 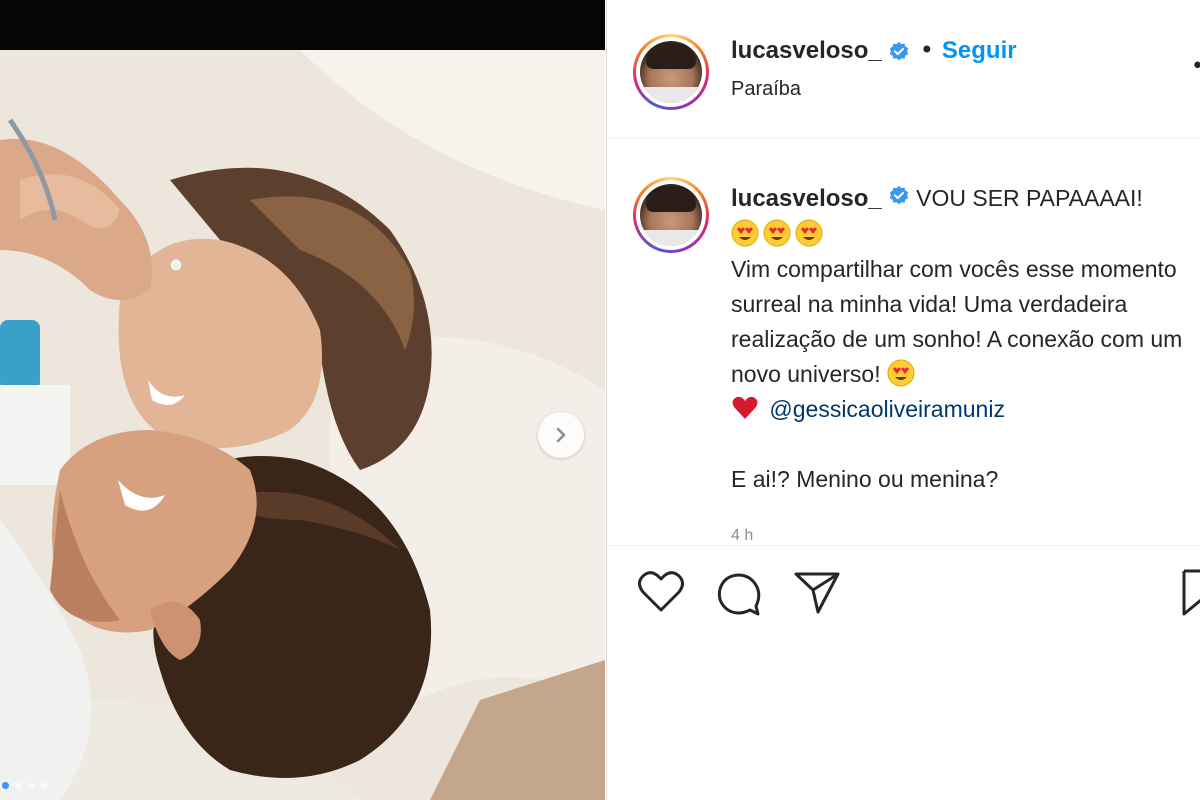 I want to click on paper-plane-icon, so click(x=817, y=593).